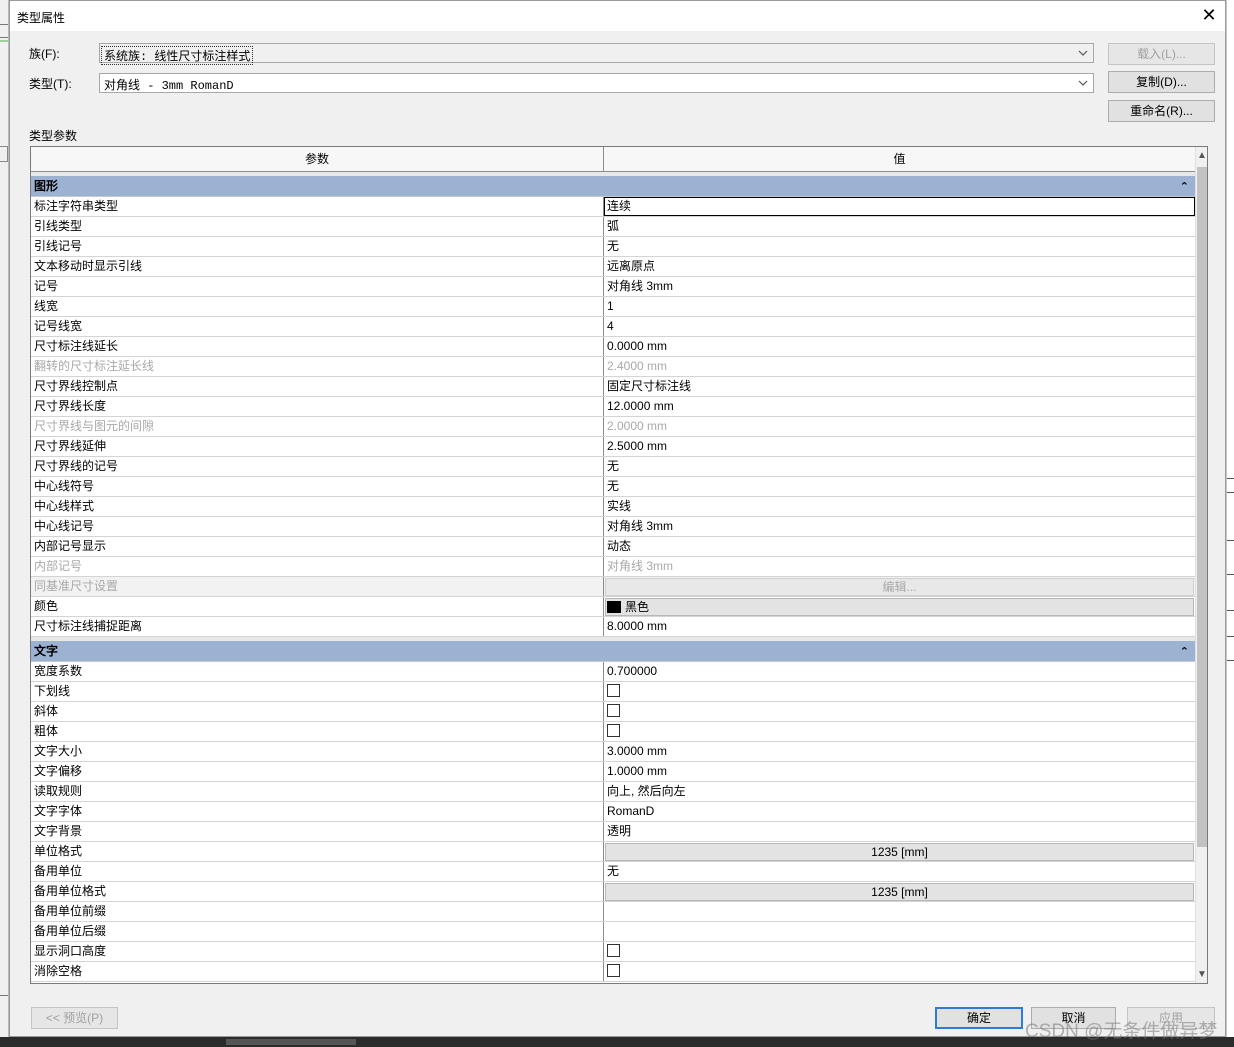 The image size is (1234, 1047). Describe the element at coordinates (596, 54) in the screenshot. I see `family-dropdown: 系统族: 线性尺寸标注样式` at that location.